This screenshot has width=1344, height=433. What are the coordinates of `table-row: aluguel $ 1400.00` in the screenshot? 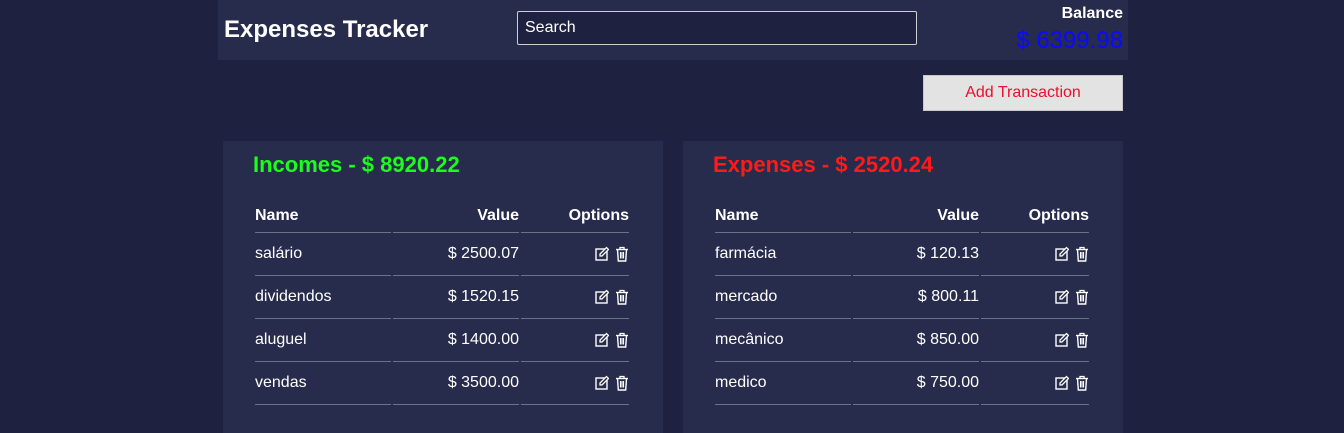 It's located at (442, 340).